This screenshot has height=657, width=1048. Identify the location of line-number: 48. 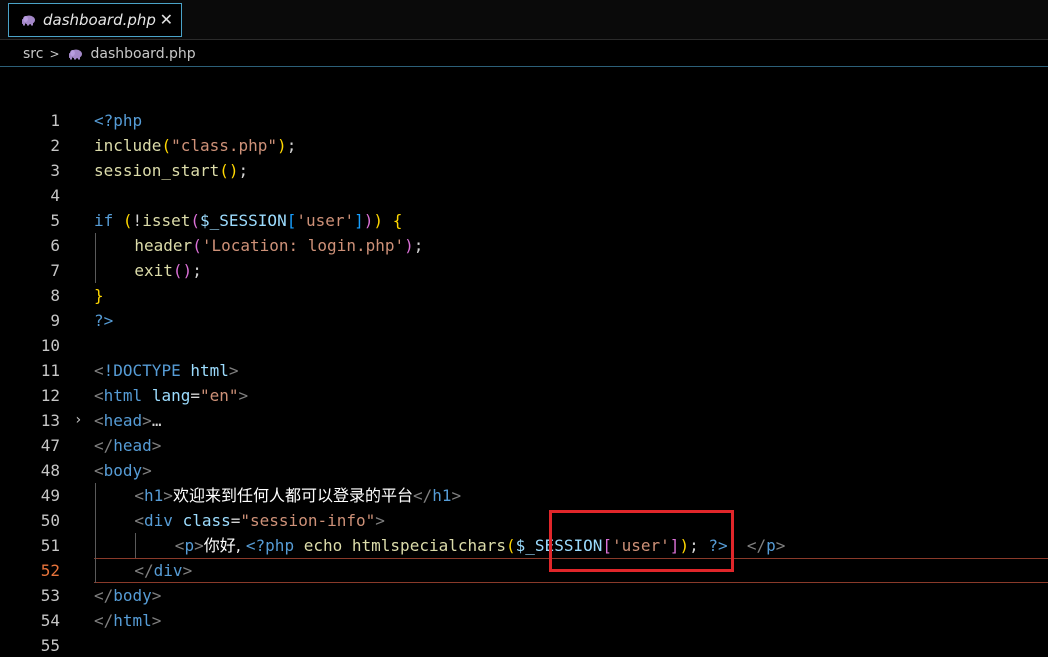
(50, 470).